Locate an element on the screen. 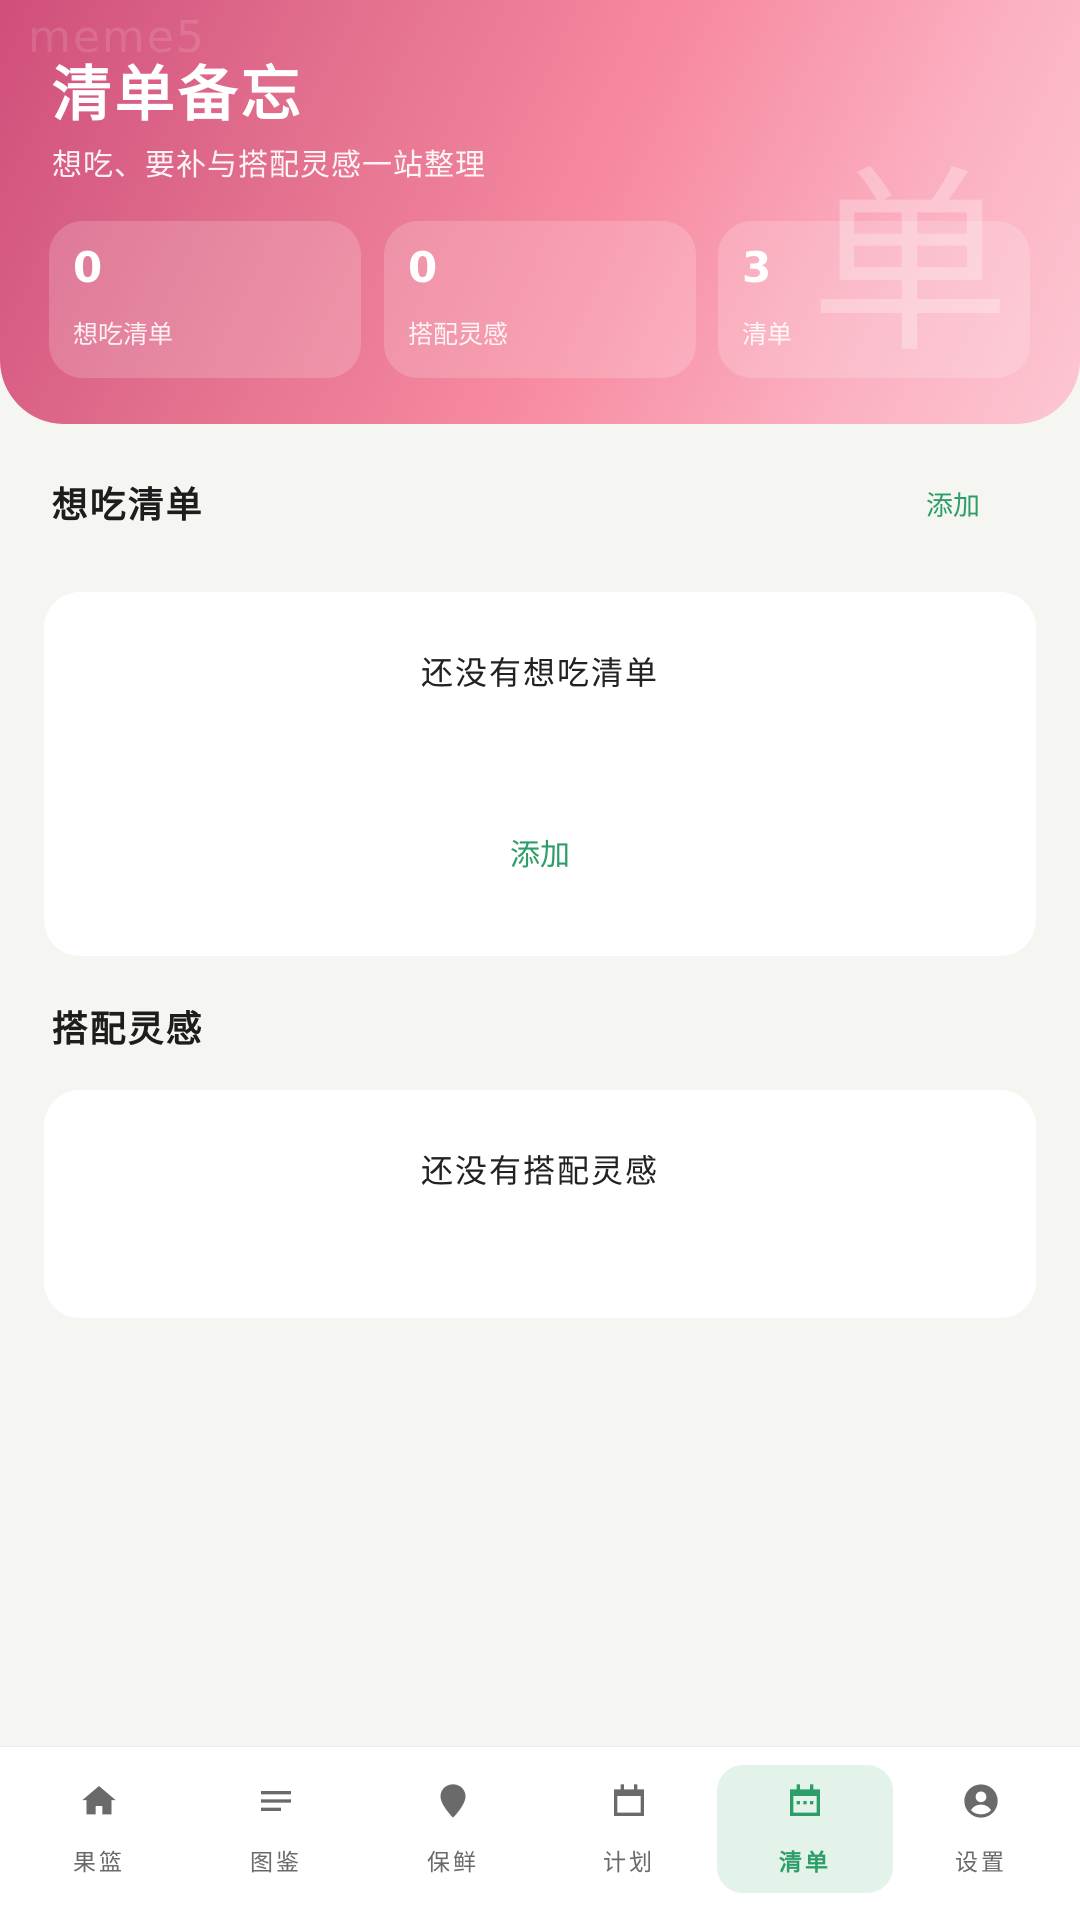 The height and width of the screenshot is (1920, 1080). wishlist-empty-add-button: 添加 is located at coordinates (540, 852).